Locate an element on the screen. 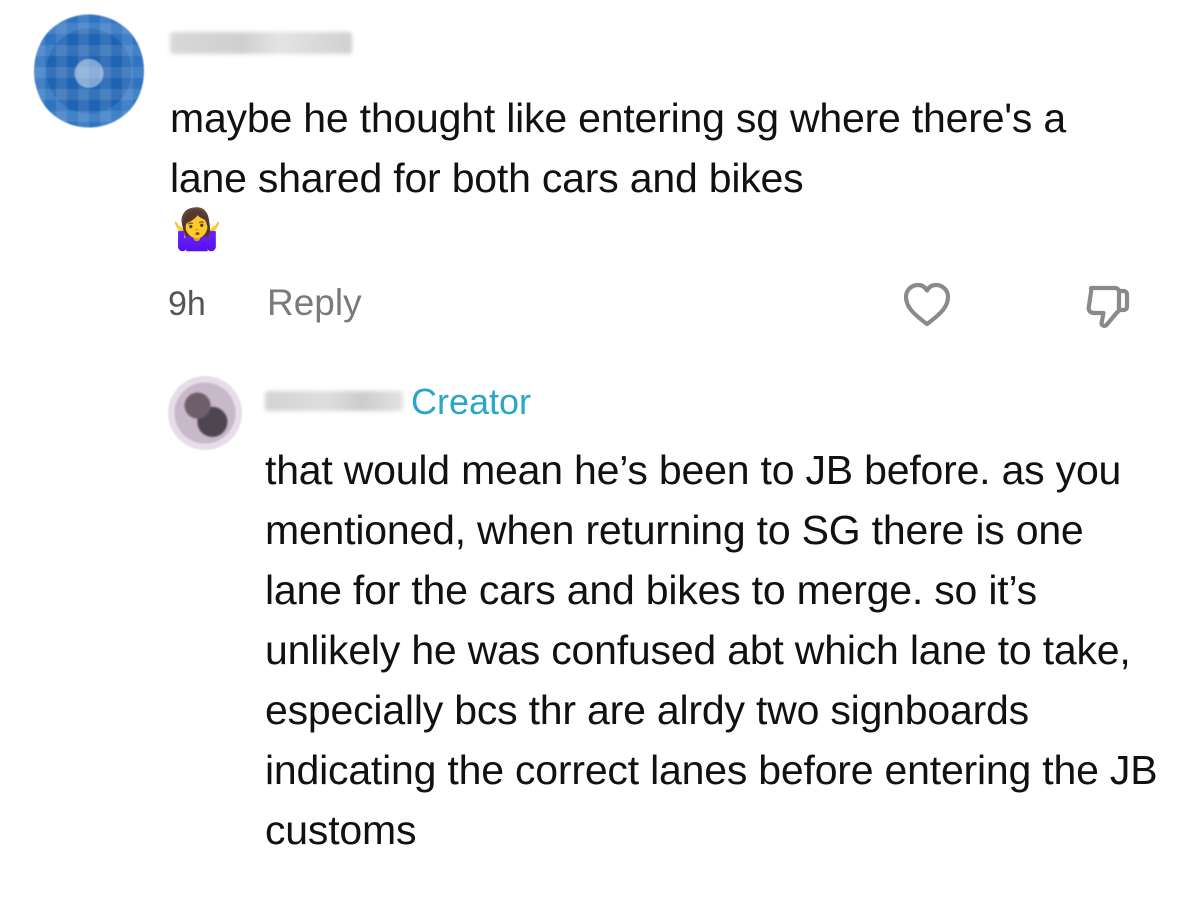  username-redacted is located at coordinates (261, 43).